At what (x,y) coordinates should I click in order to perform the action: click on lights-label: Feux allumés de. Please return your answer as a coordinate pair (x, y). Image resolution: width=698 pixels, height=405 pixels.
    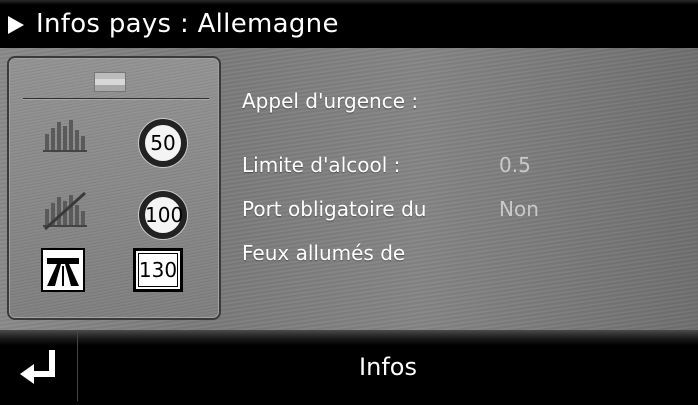
    Looking at the image, I should click on (324, 253).